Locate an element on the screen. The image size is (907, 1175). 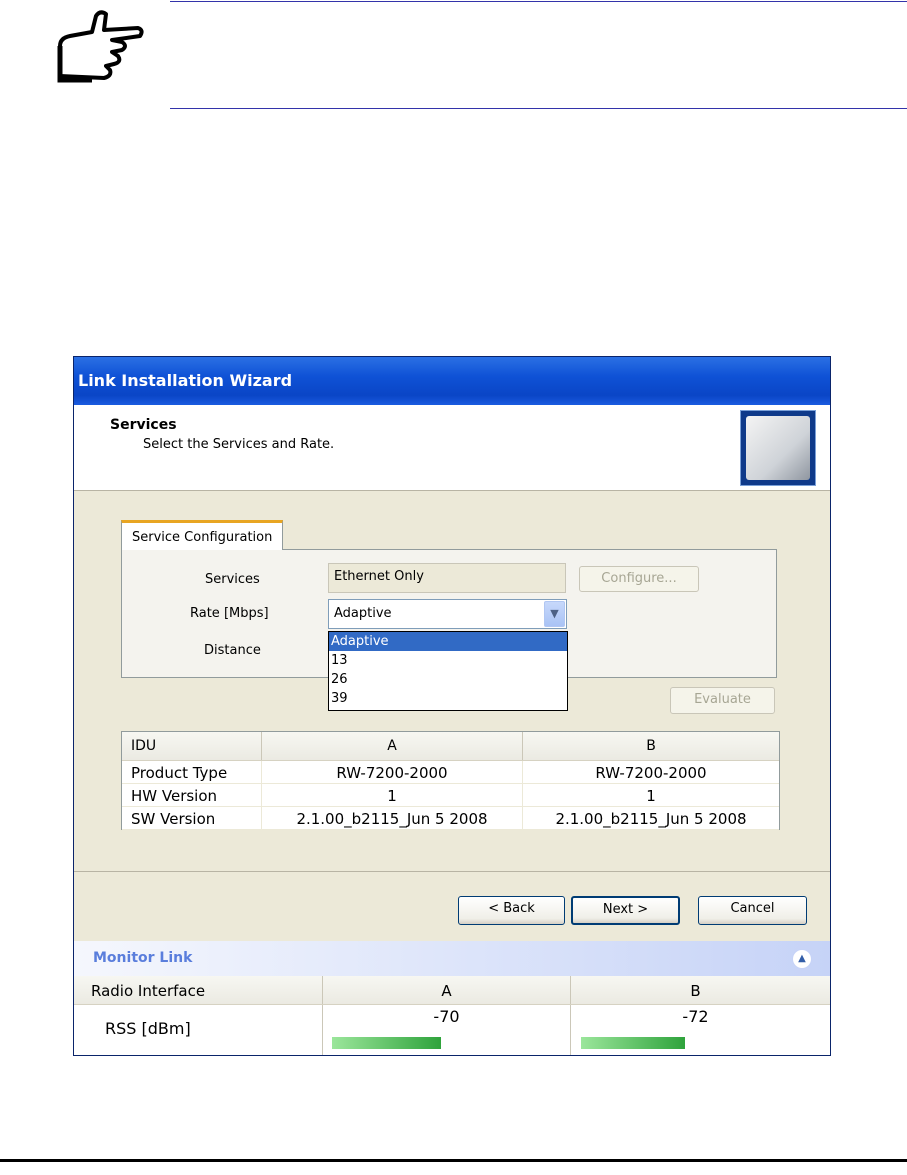
rss-a-value: -70 is located at coordinates (446, 1016).